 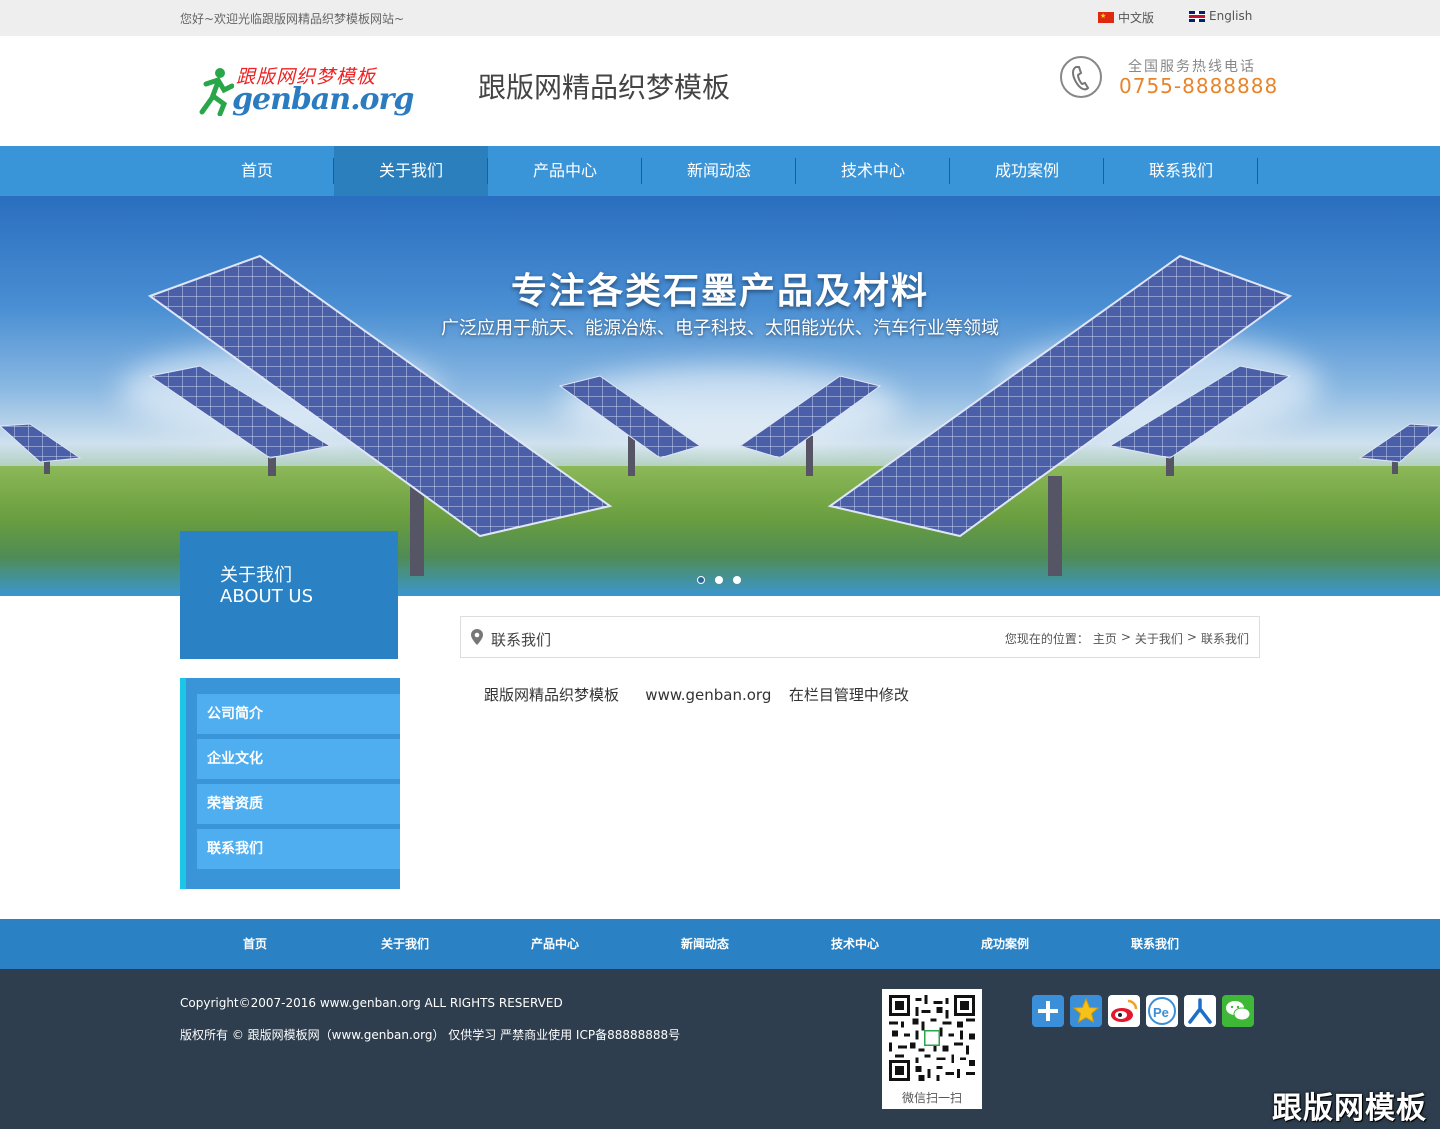 I want to click on footer-nav-tech: 技术中心, so click(x=855, y=944).